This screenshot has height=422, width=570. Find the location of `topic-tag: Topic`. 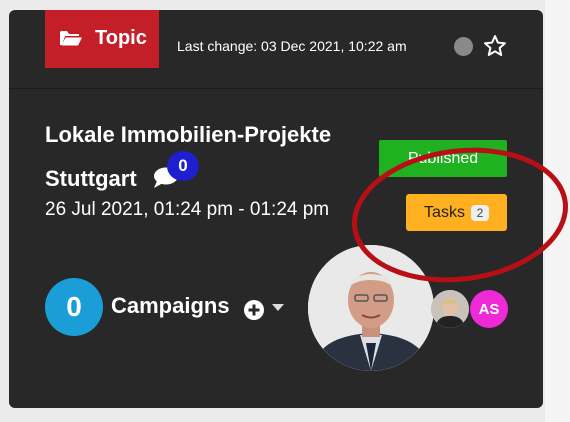

topic-tag: Topic is located at coordinates (102, 39).